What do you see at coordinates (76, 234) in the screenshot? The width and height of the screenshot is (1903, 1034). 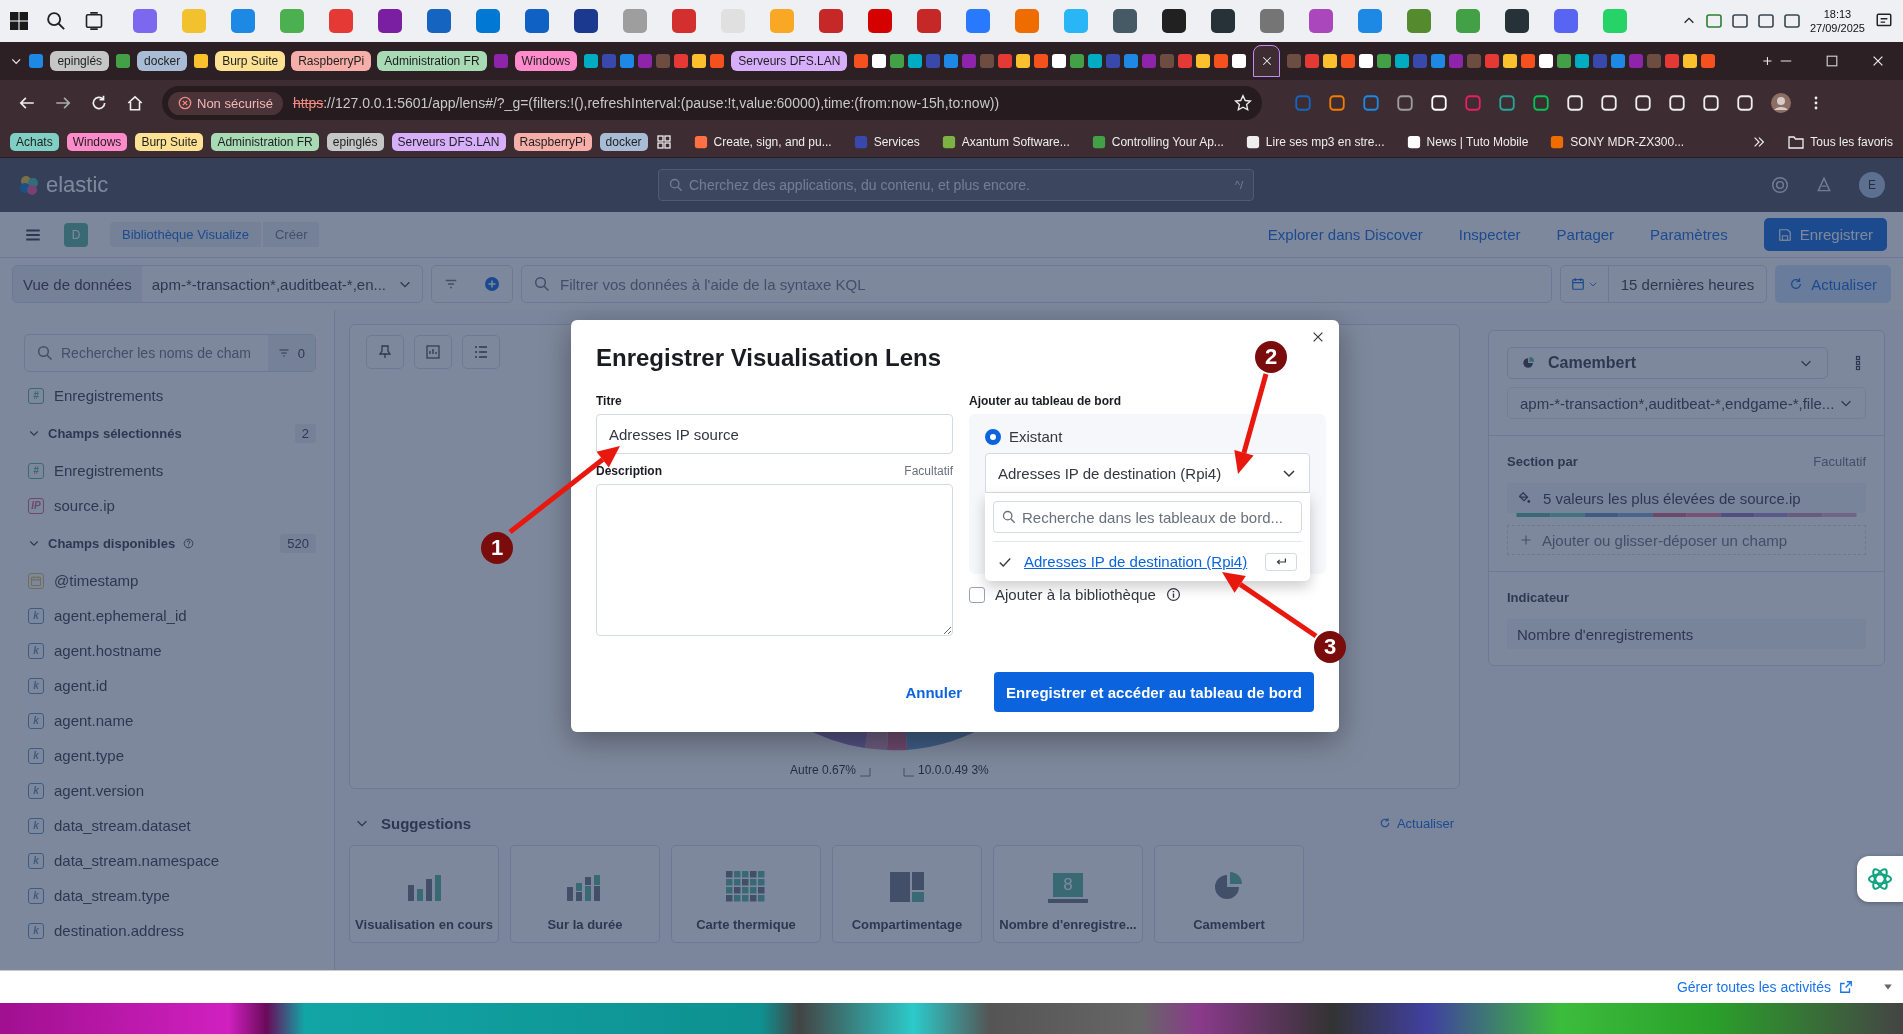 I see `space-avatar: D` at bounding box center [76, 234].